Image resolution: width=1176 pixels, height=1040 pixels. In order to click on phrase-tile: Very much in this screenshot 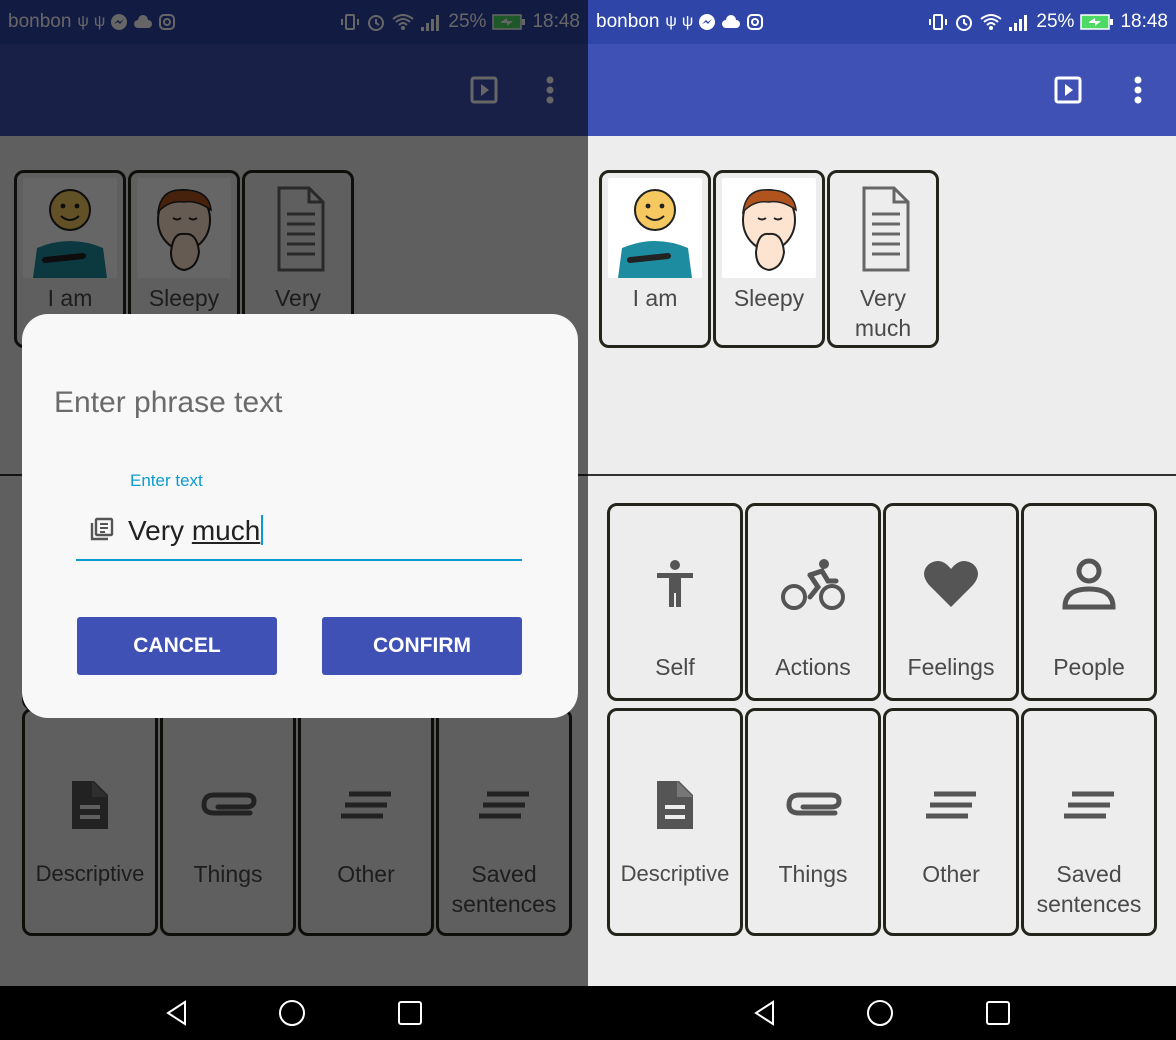, I will do `click(883, 259)`.